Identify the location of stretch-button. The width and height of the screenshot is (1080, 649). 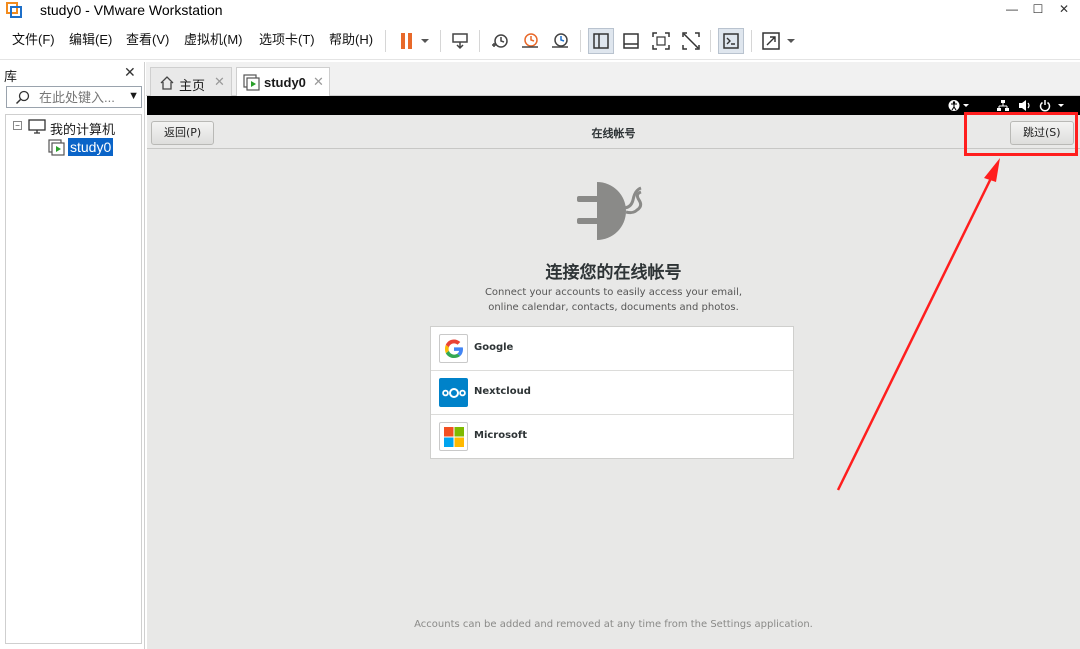
(779, 41).